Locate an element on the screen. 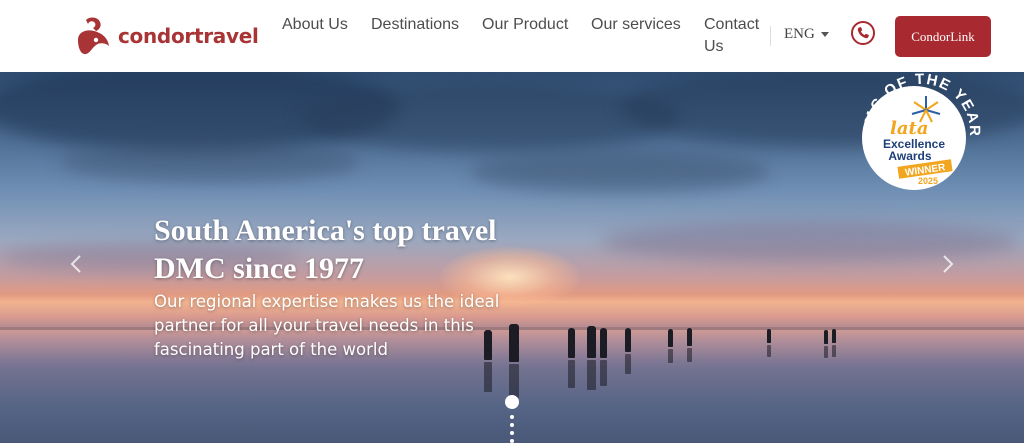 The width and height of the screenshot is (1024, 443). nav-our-services: Our services is located at coordinates (636, 25).